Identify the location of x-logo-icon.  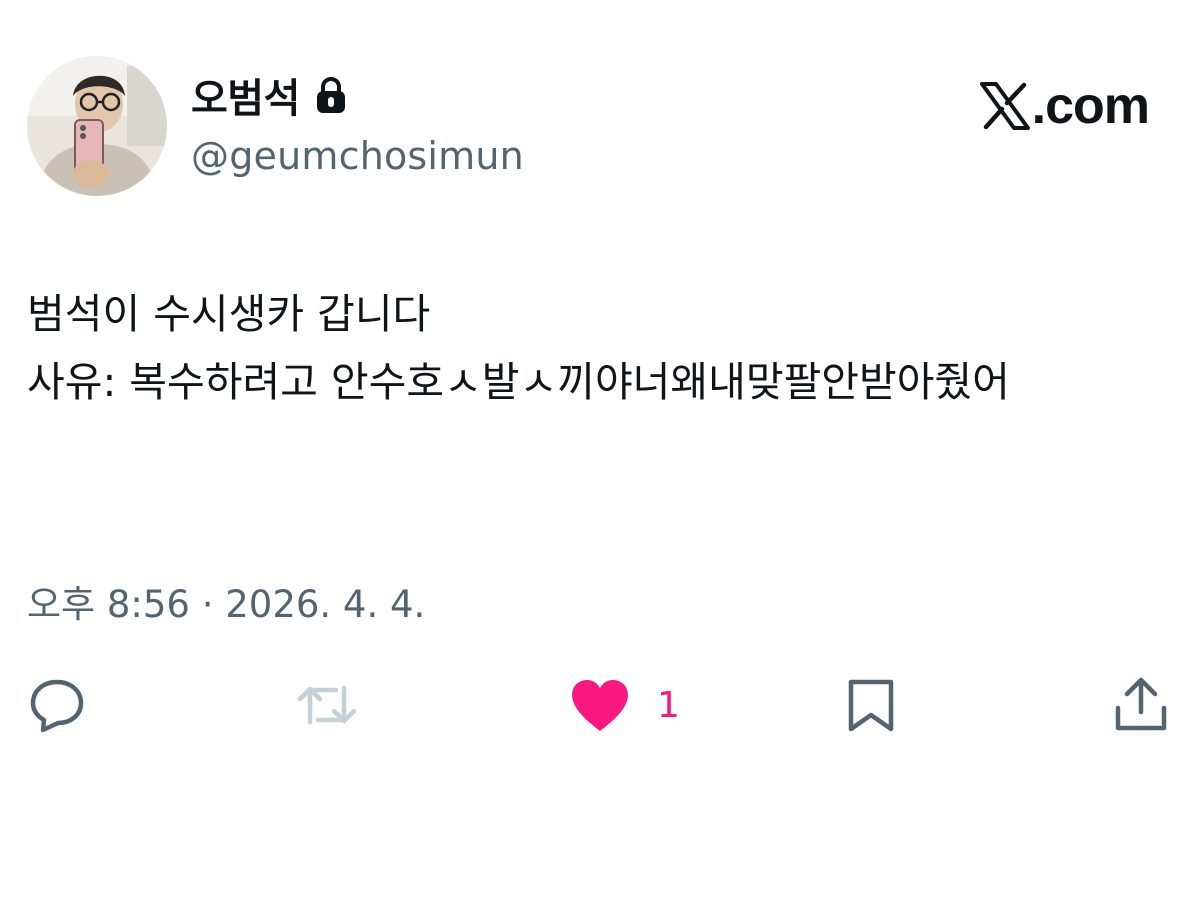
(1004, 106).